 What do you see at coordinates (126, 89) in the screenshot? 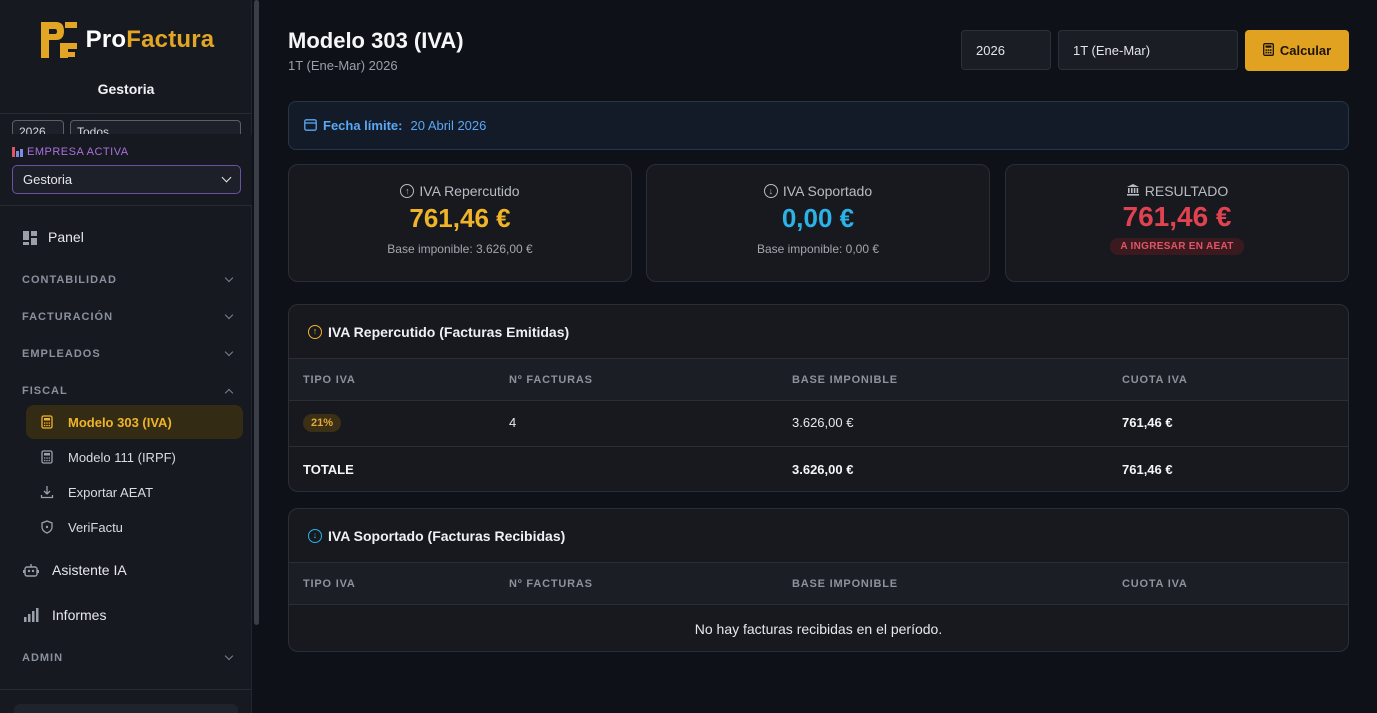
I see `company-heading: Gestoria` at bounding box center [126, 89].